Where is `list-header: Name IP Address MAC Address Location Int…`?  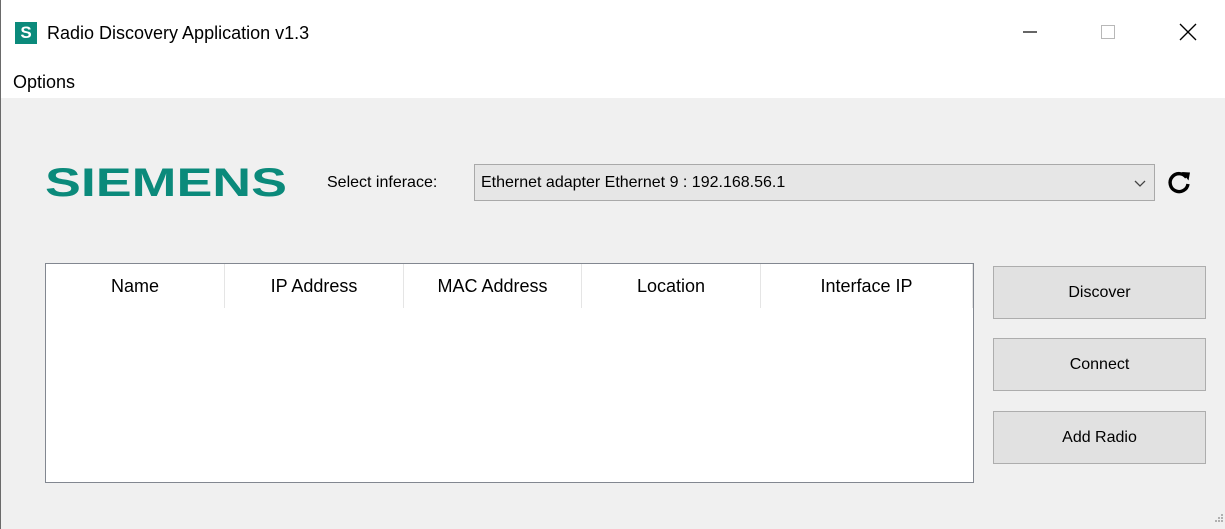 list-header: Name IP Address MAC Address Location Int… is located at coordinates (509, 286).